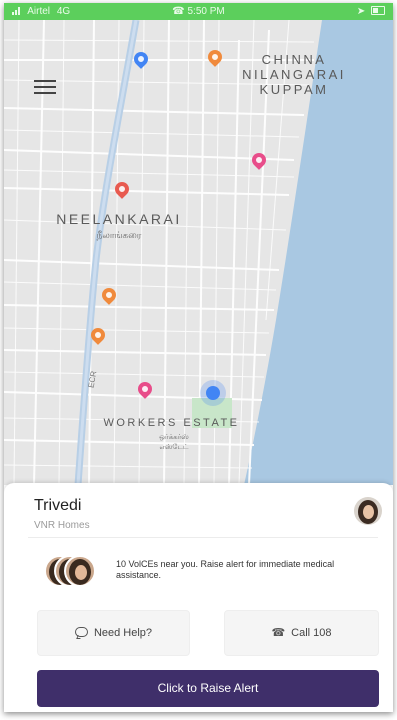  I want to click on need-help-button: Need Help?, so click(113, 633).